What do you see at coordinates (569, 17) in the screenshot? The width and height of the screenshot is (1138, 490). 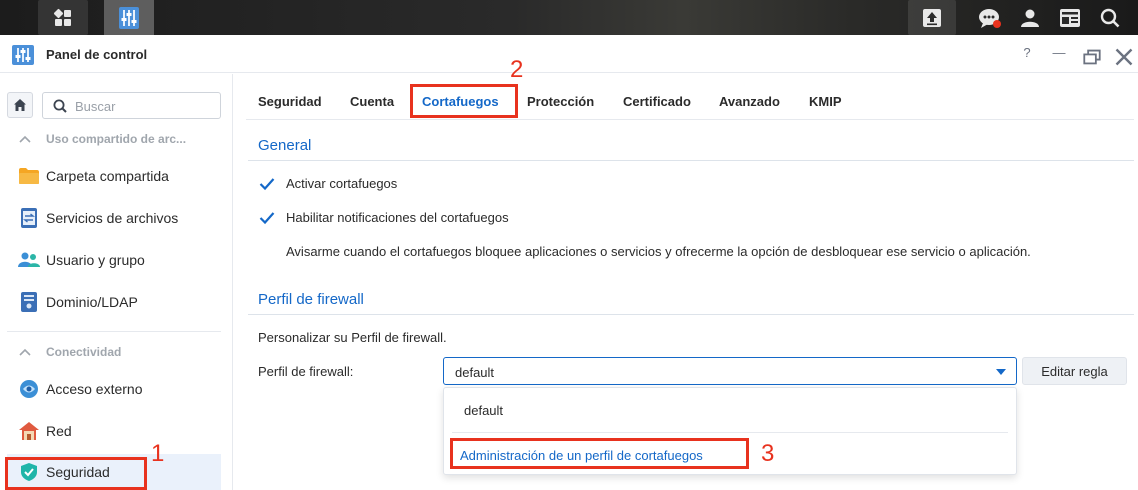 I see `taskbar` at bounding box center [569, 17].